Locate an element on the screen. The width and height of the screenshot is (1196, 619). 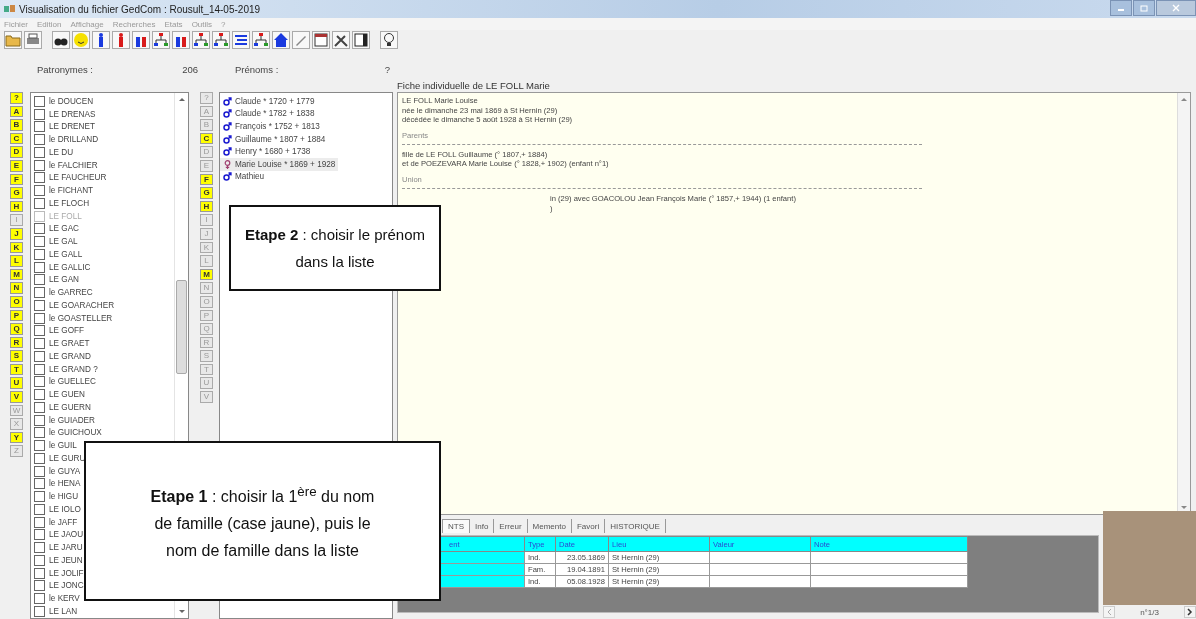
surname-item: LE JARU is located at coordinates (58, 547).